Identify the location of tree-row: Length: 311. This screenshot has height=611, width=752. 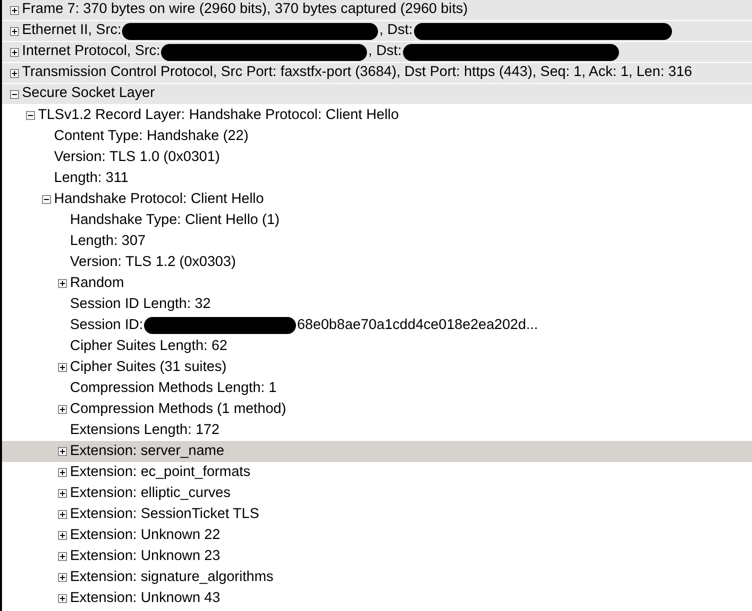
(377, 178).